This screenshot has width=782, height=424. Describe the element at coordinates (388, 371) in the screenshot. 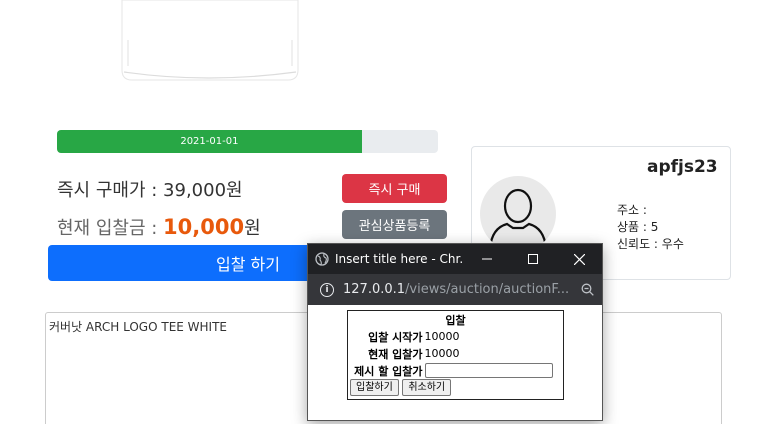

I see `offer-price-label: 제시 할 입찰가` at that location.